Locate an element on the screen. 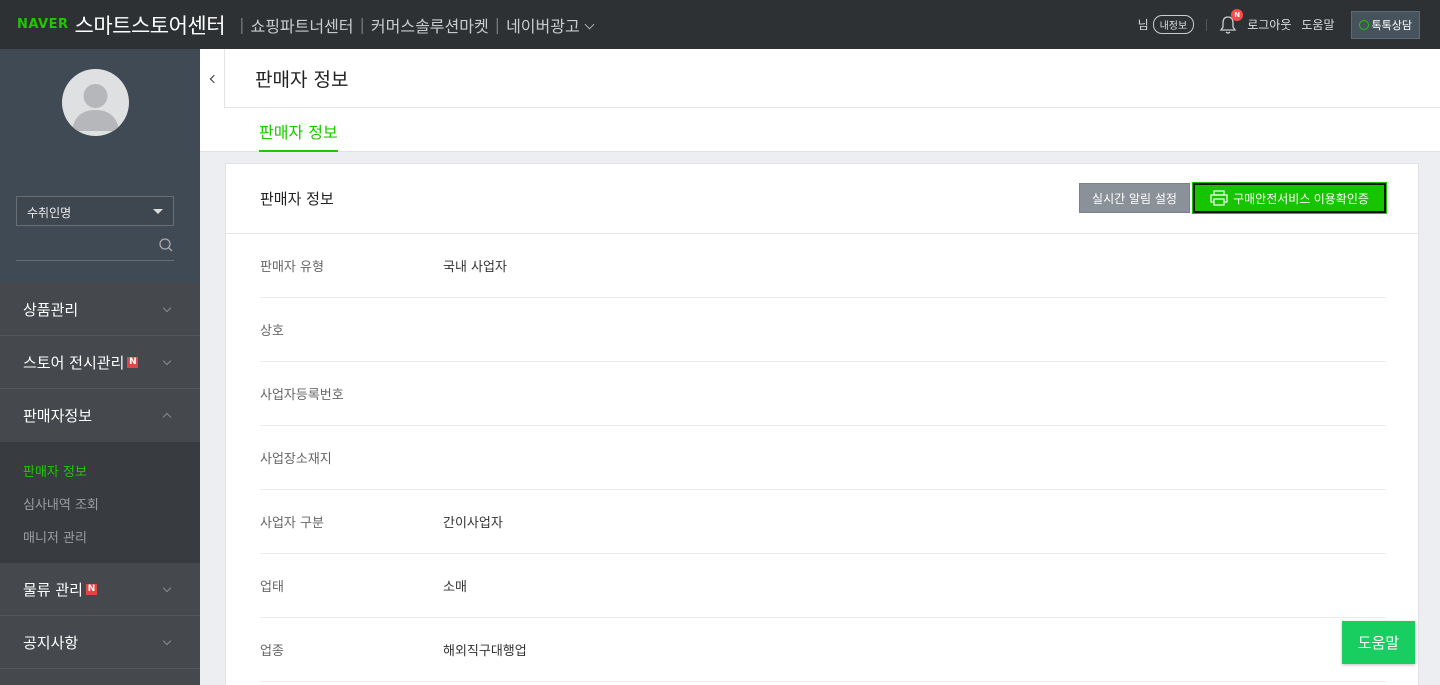  info-row-seller-type: 판매자 유형 국내 사업자 is located at coordinates (823, 266).